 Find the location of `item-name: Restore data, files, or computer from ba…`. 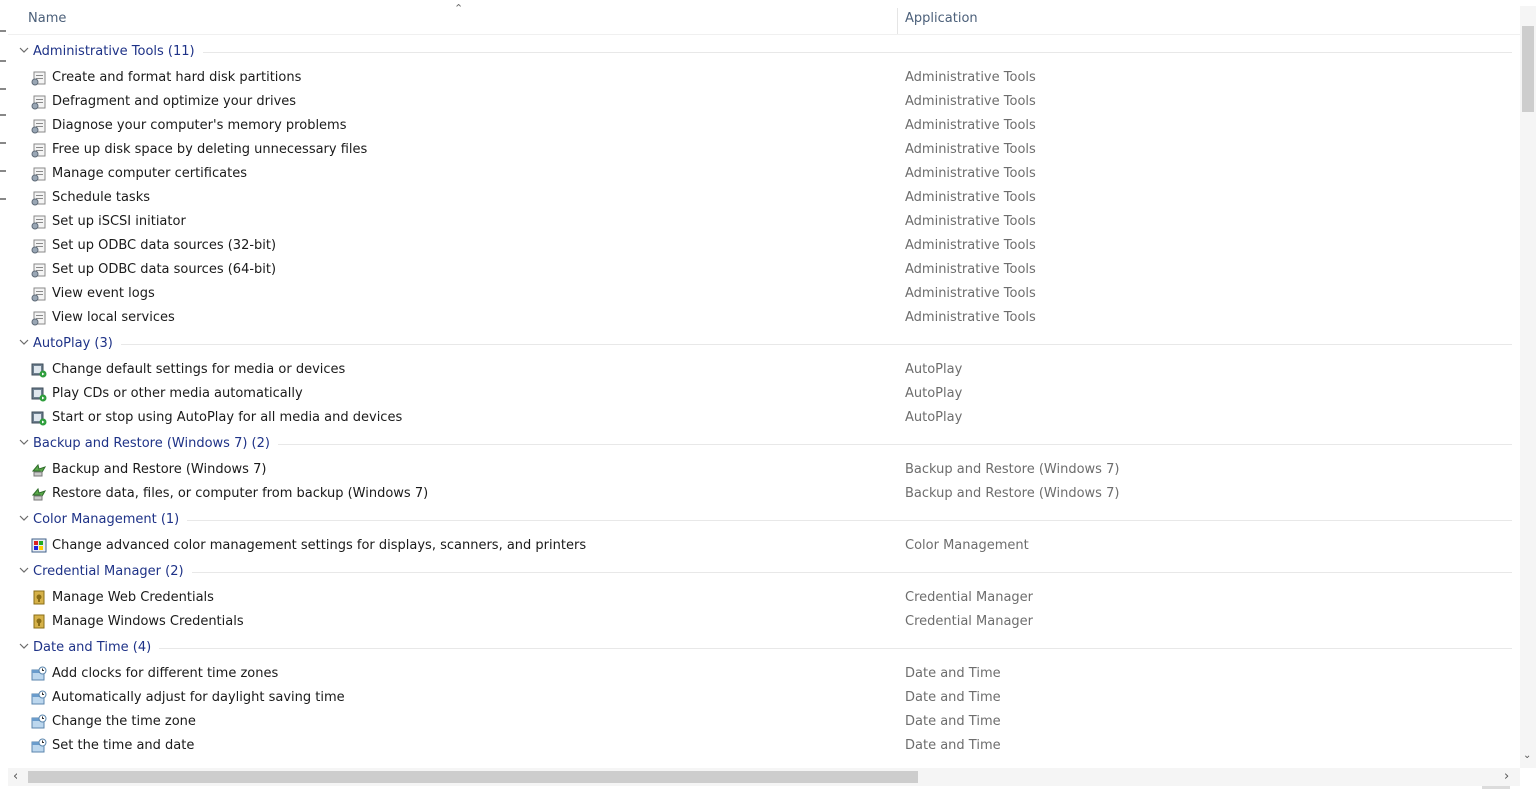

item-name: Restore data, files, or computer from ba… is located at coordinates (240, 493).